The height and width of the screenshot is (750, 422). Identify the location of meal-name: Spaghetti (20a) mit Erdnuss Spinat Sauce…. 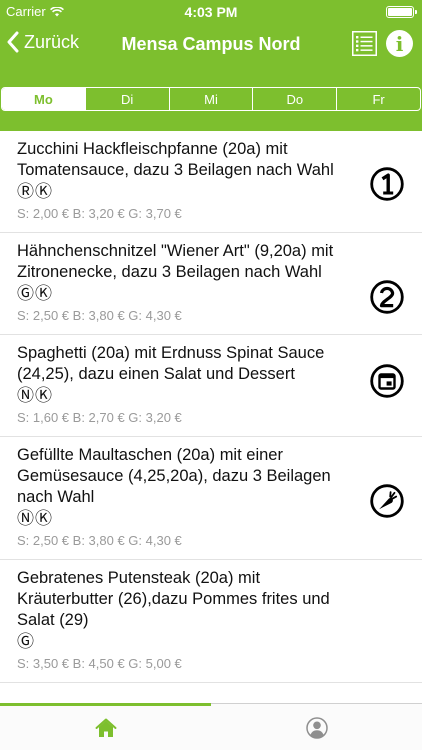
(171, 363).